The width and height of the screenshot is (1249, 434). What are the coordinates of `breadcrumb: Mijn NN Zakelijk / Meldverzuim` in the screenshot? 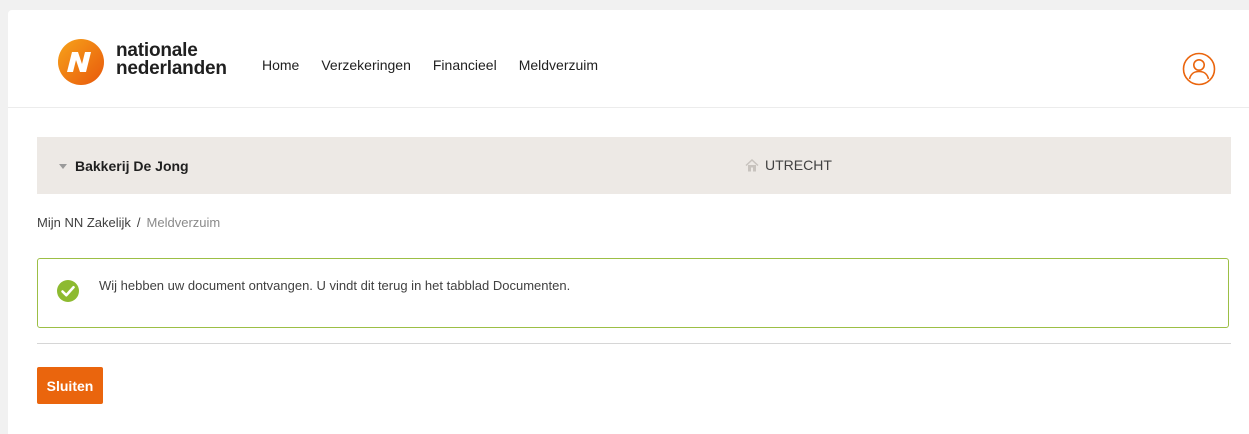 It's located at (128, 222).